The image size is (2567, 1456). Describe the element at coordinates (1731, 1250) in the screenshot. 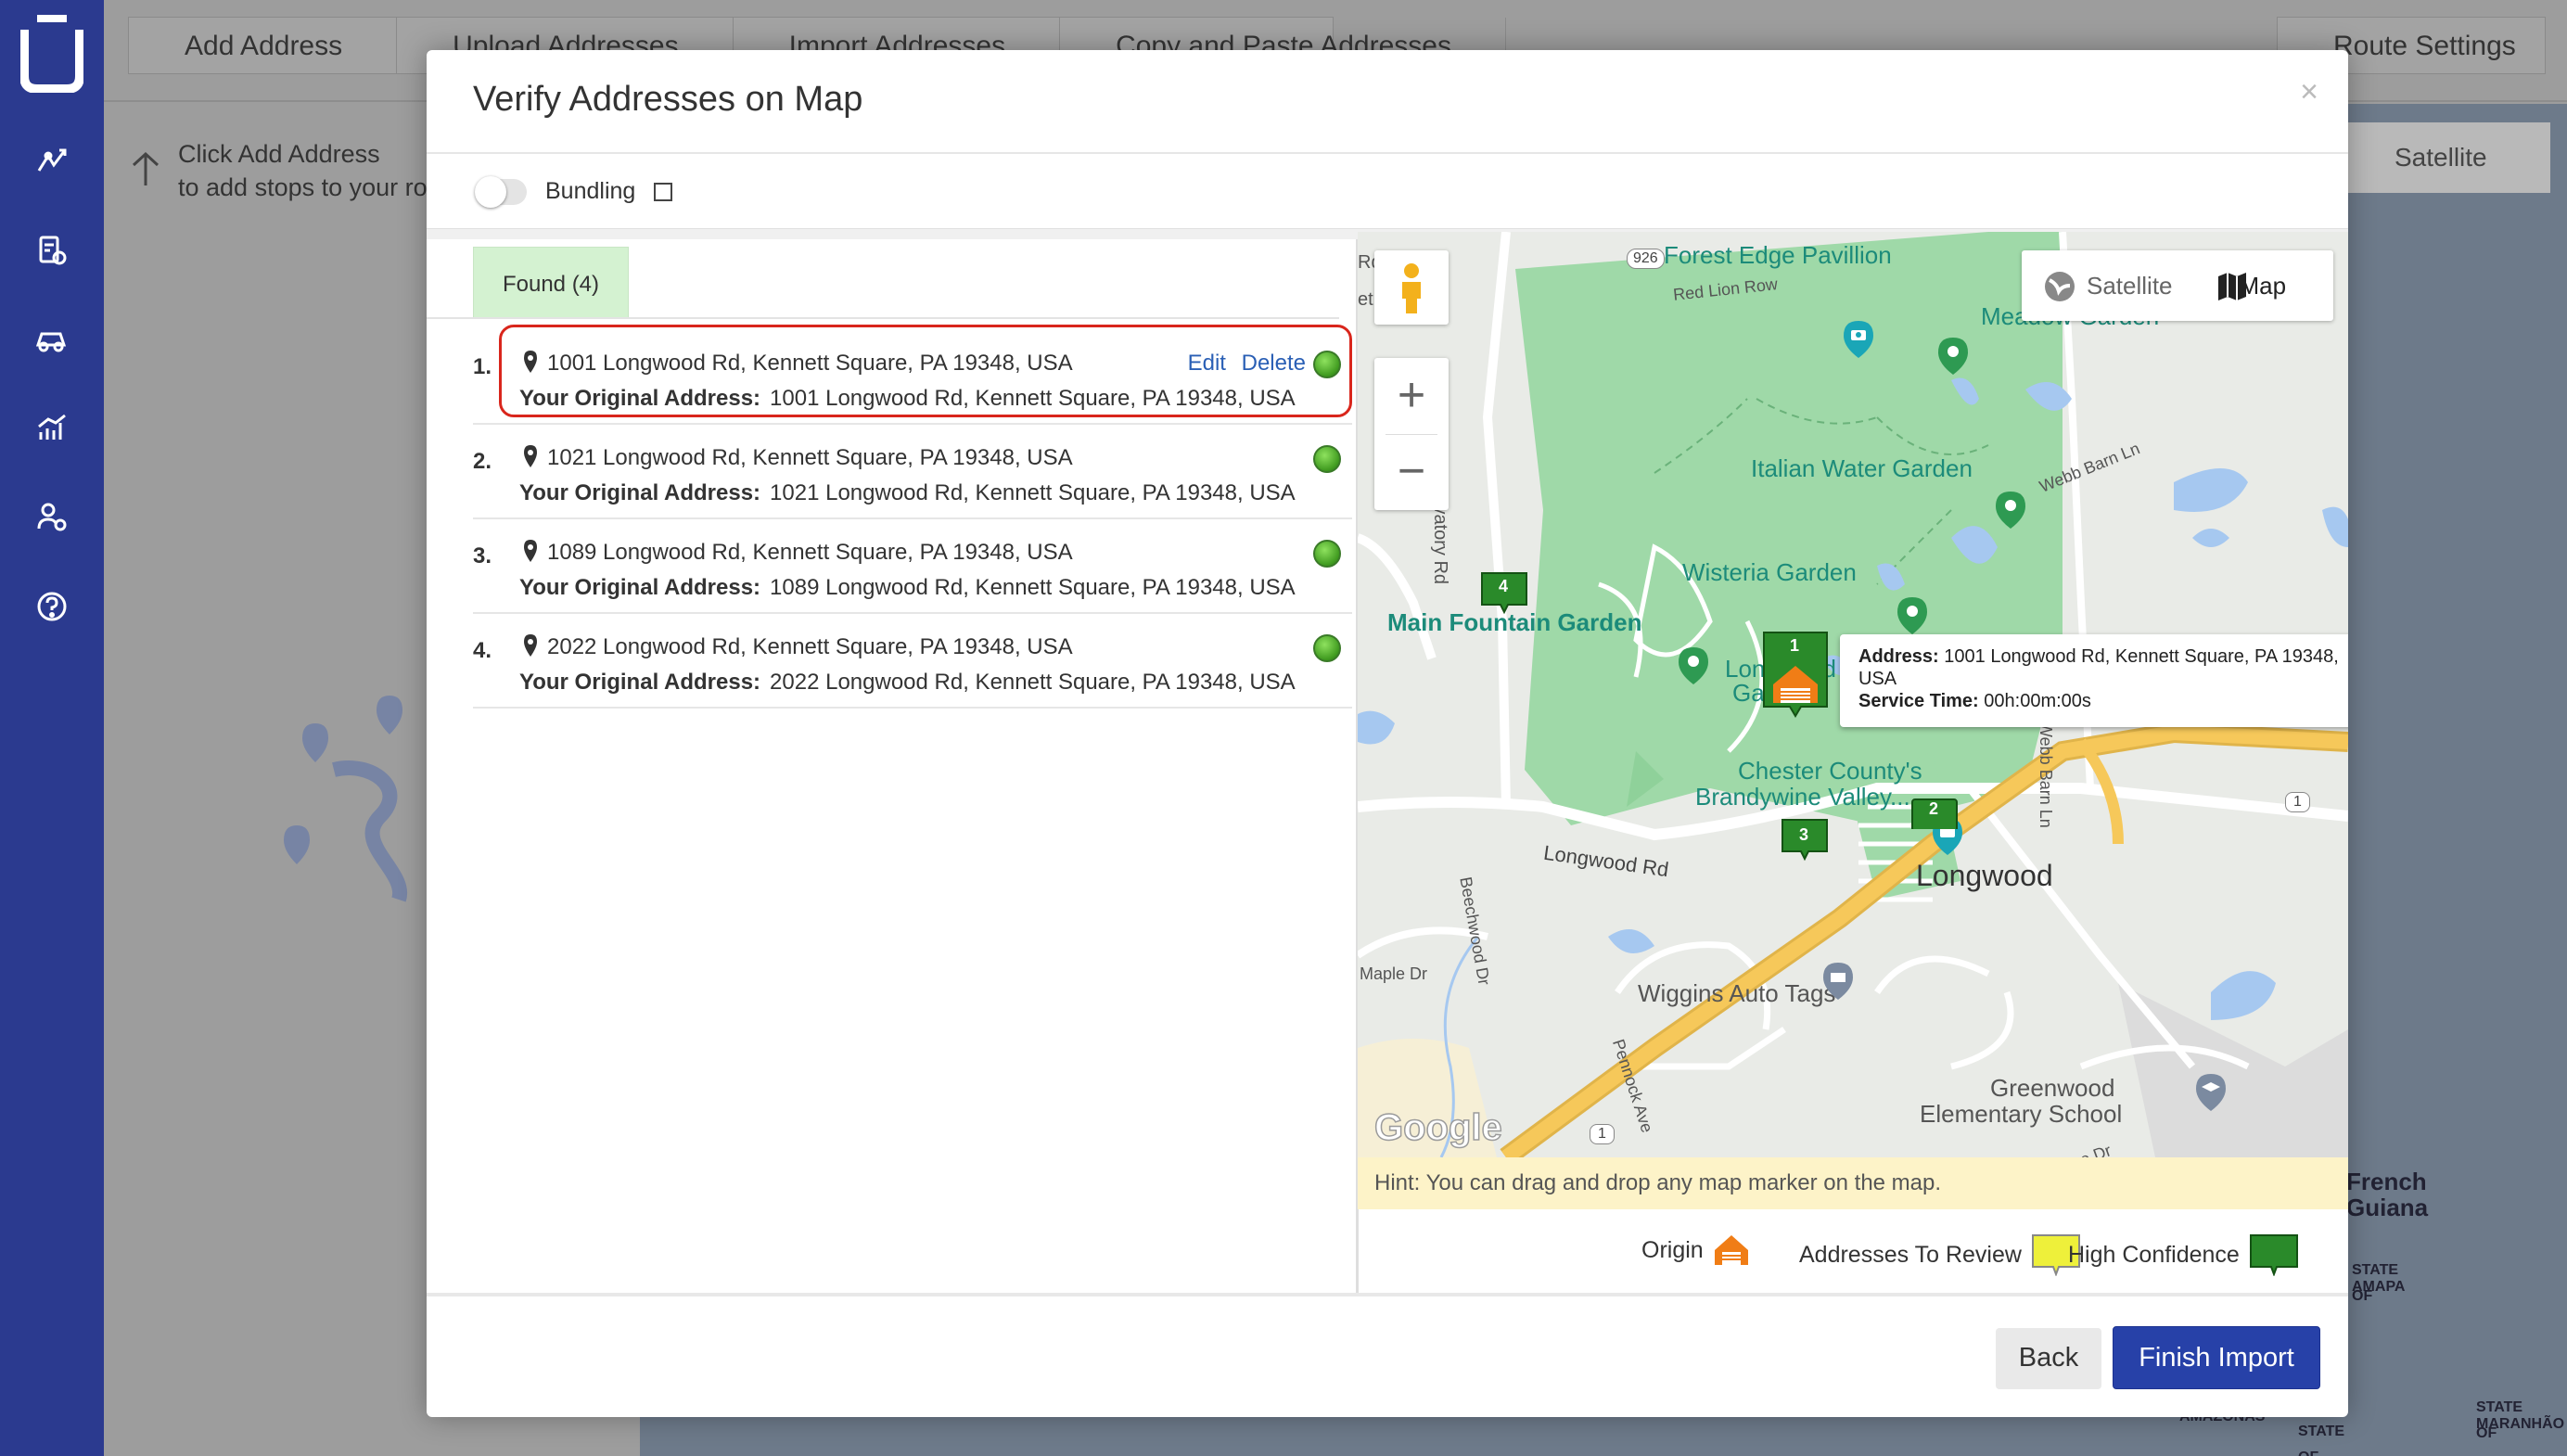

I see `origin-house-icon` at that location.